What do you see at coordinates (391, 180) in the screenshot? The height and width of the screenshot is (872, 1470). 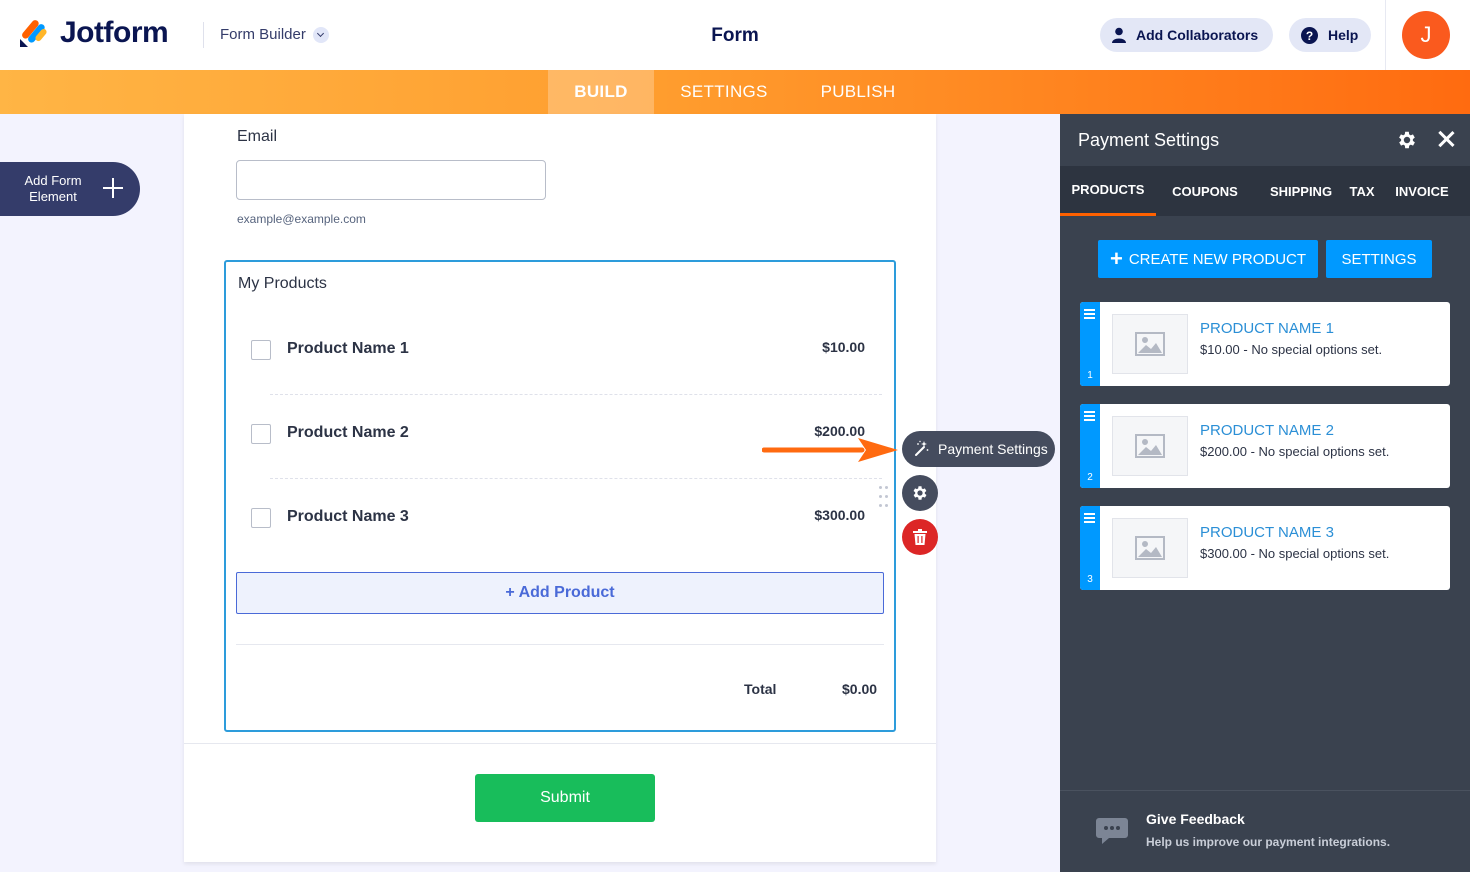 I see `email-field` at bounding box center [391, 180].